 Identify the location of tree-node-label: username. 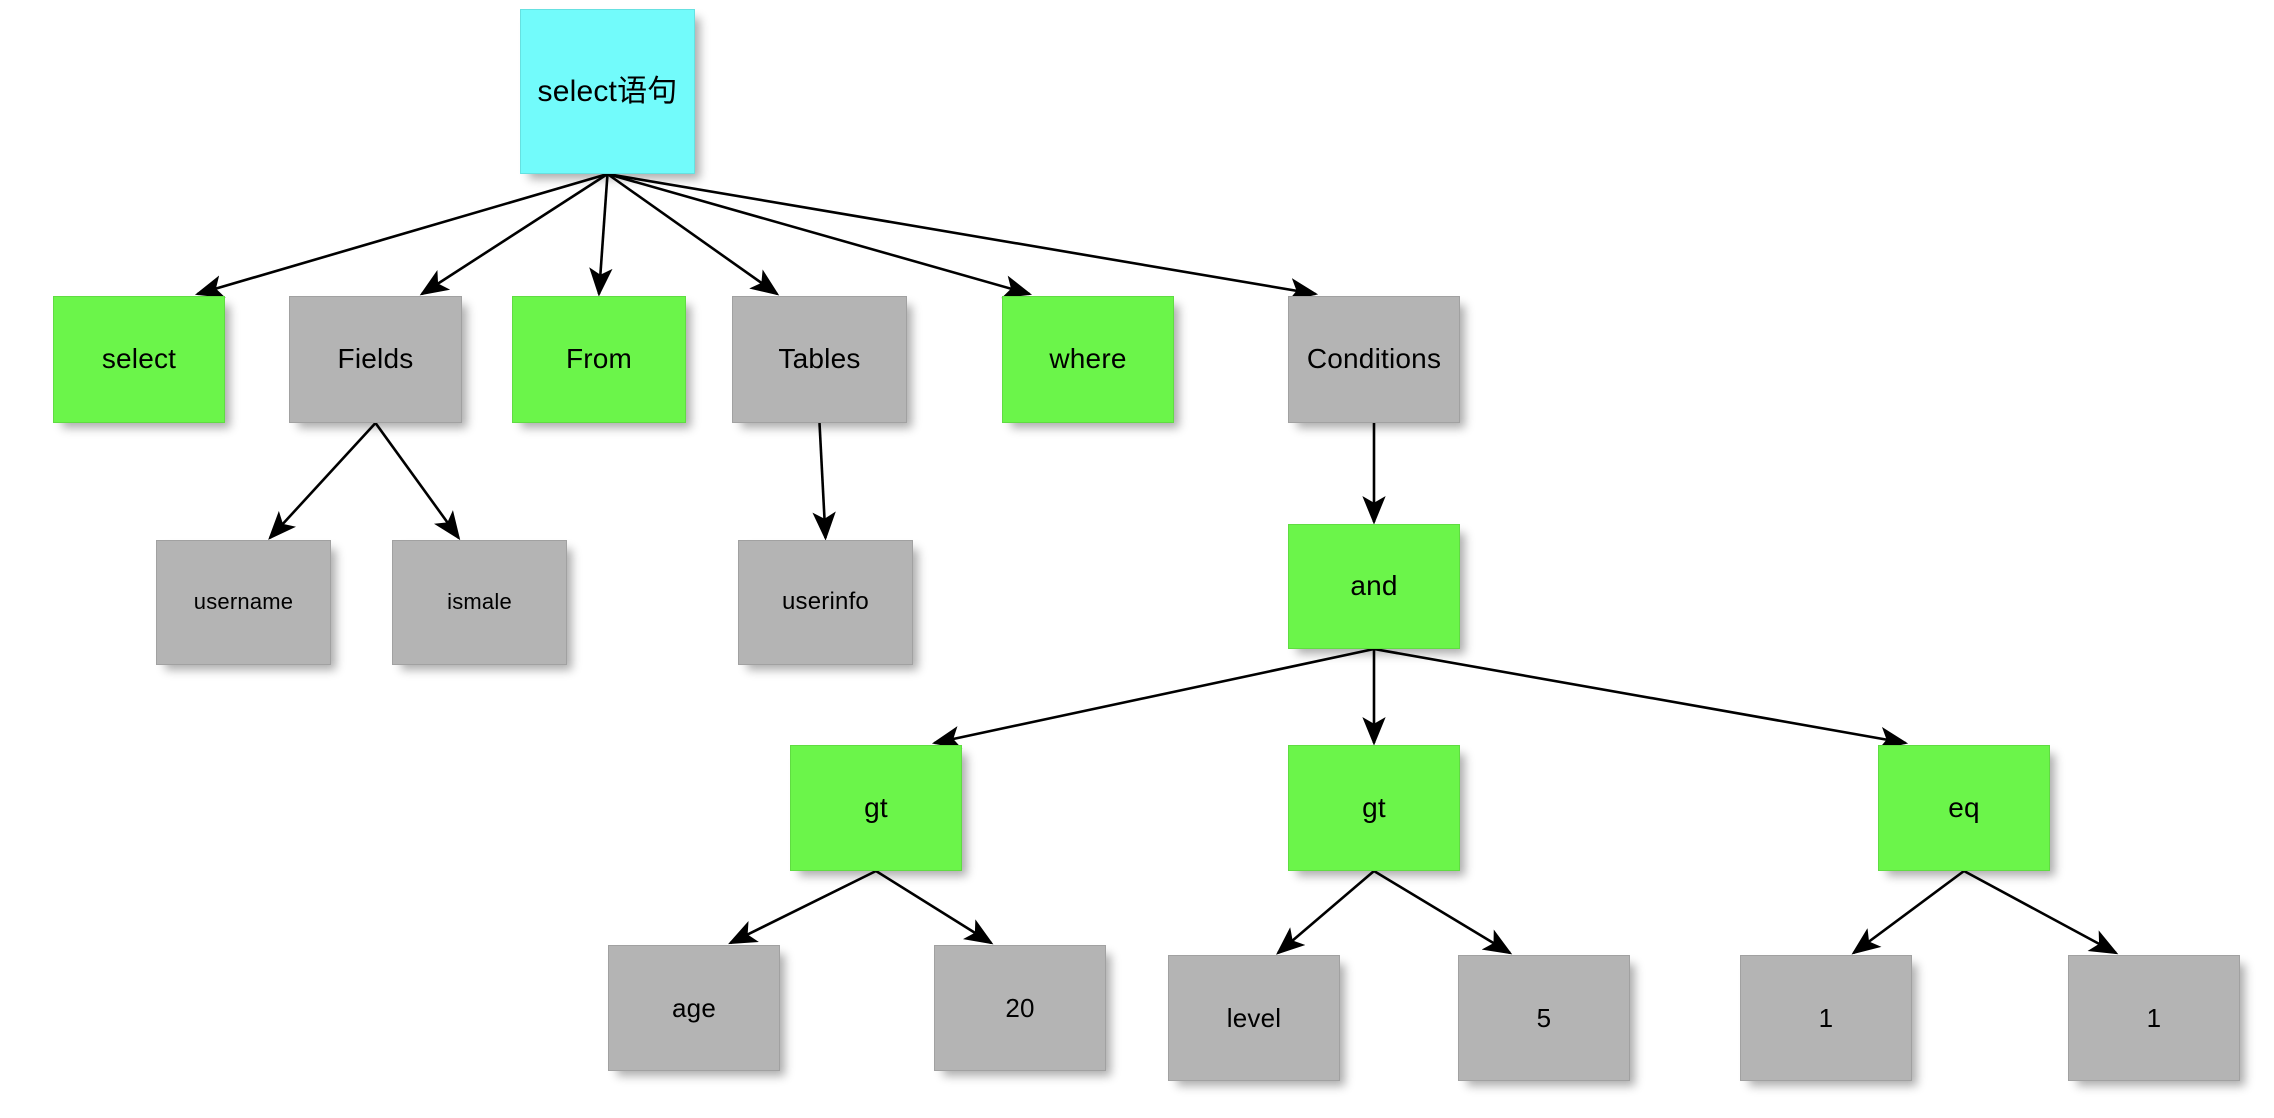
(243, 602).